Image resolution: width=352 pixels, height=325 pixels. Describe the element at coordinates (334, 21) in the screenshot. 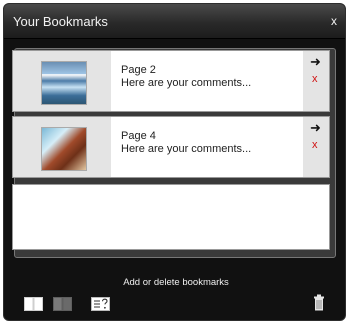

I see `close-button: x` at that location.